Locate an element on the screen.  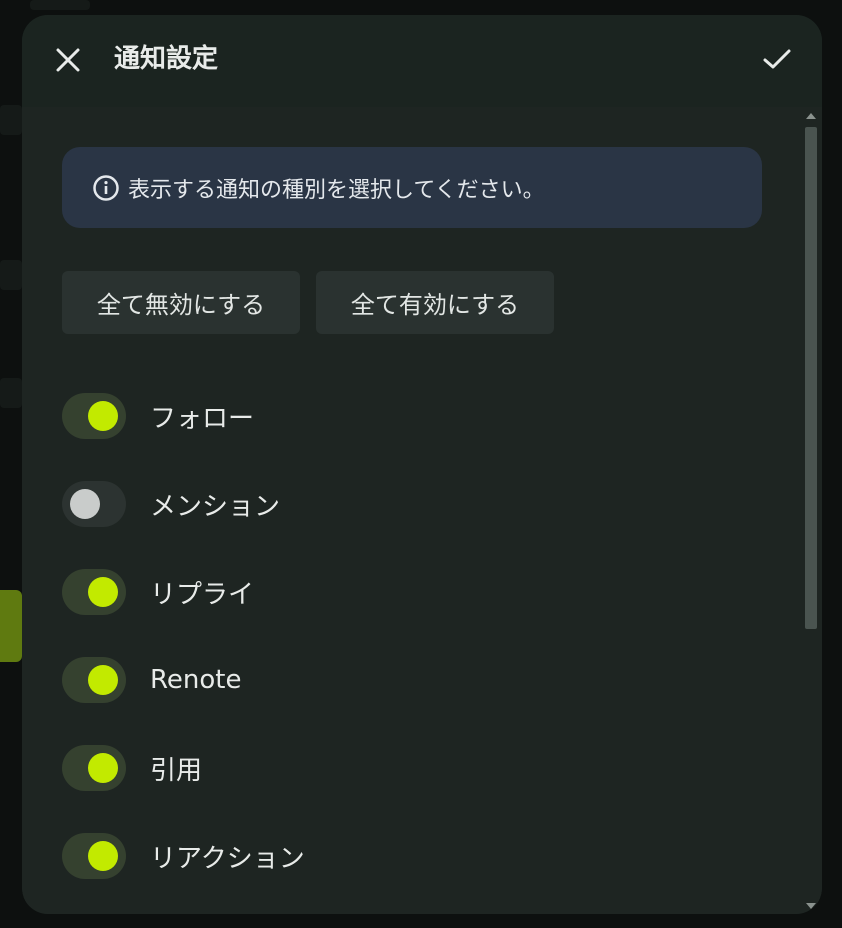
info-text: 表示する通知の種別を選択してください。 is located at coordinates (336, 190).